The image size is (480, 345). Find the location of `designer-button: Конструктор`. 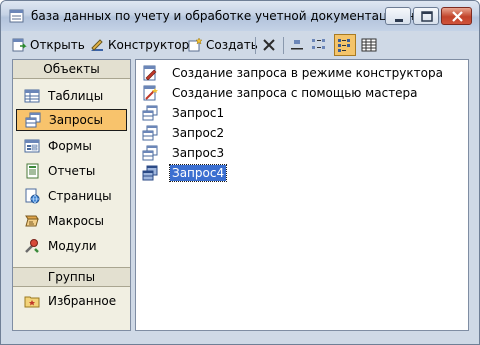

designer-button: Конструктор is located at coordinates (139, 45).